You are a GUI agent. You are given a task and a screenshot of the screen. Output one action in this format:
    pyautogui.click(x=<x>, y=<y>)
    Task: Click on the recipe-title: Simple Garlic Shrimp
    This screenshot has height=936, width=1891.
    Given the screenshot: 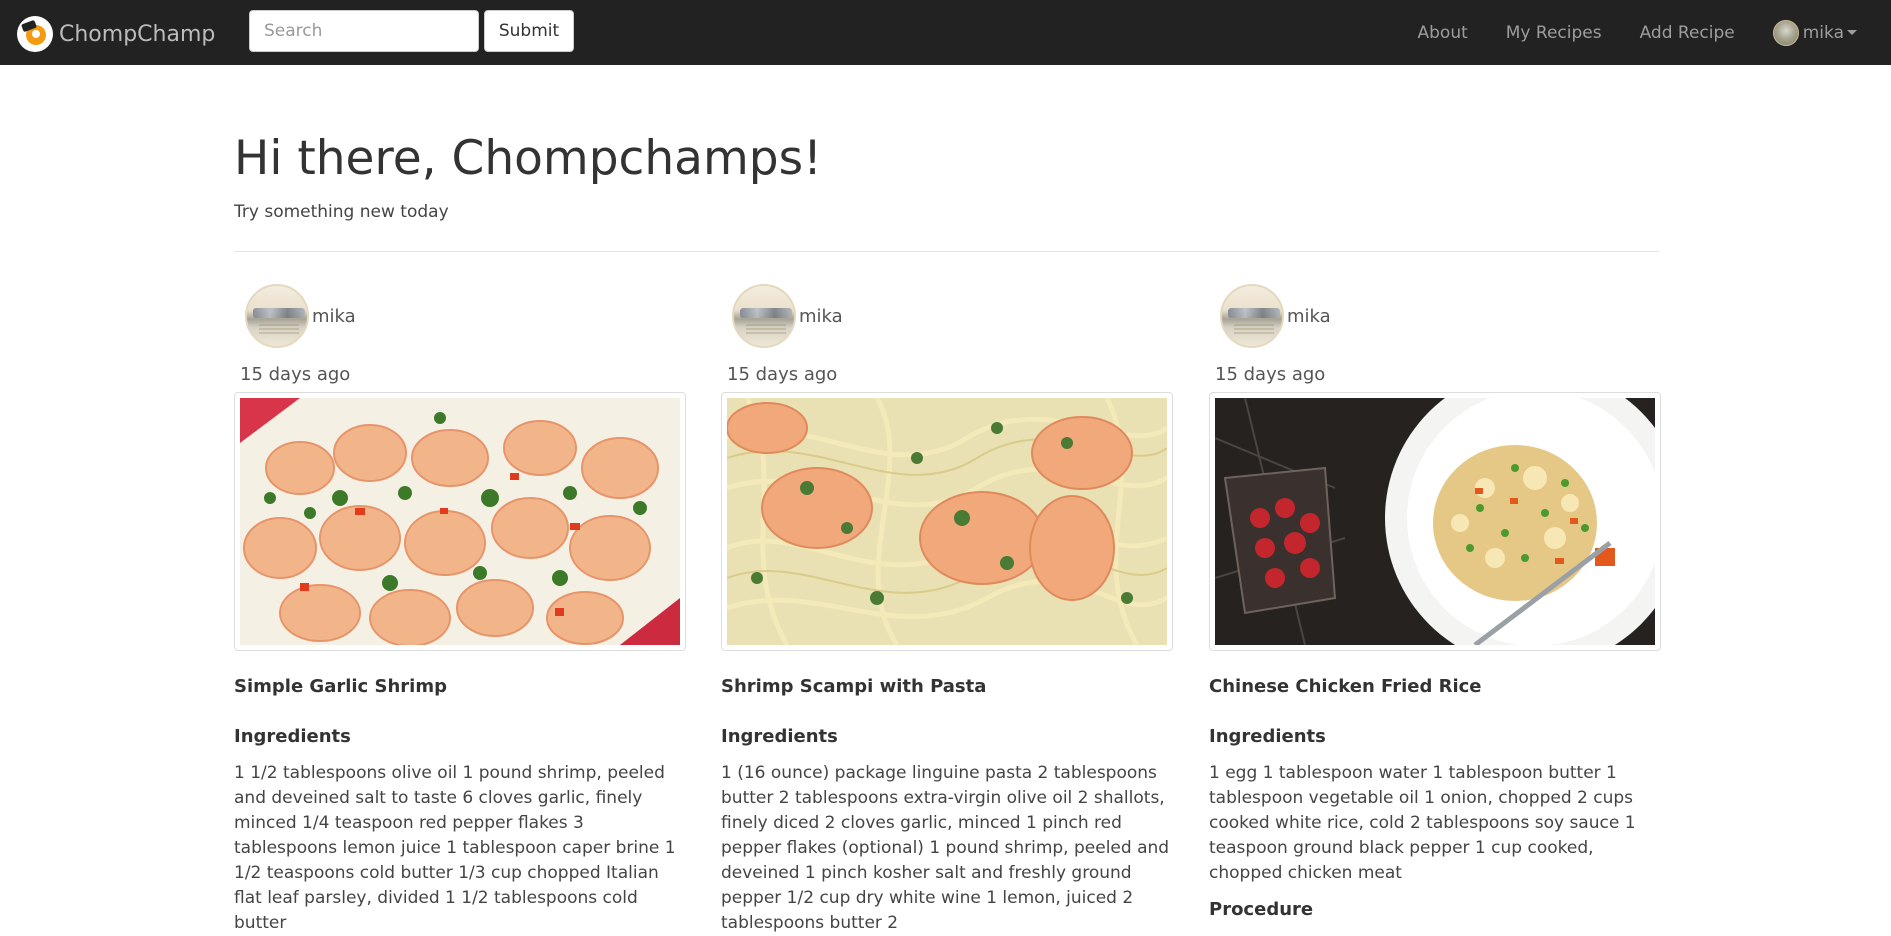 What is the action you would take?
    pyautogui.click(x=340, y=686)
    